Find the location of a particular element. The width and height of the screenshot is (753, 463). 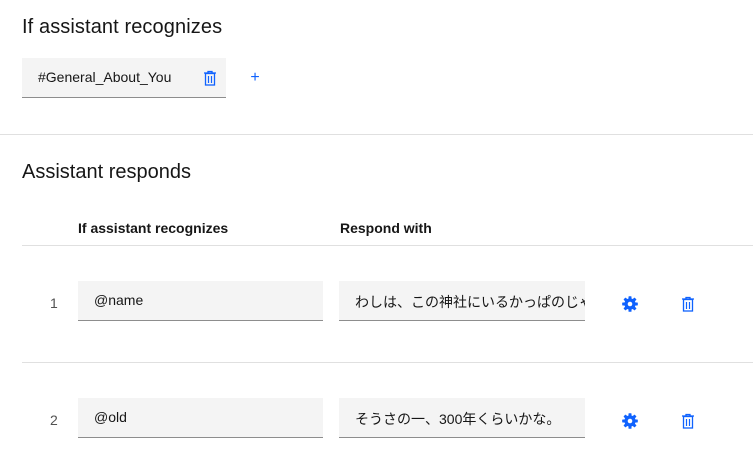

add-condition-button: + is located at coordinates (255, 78).